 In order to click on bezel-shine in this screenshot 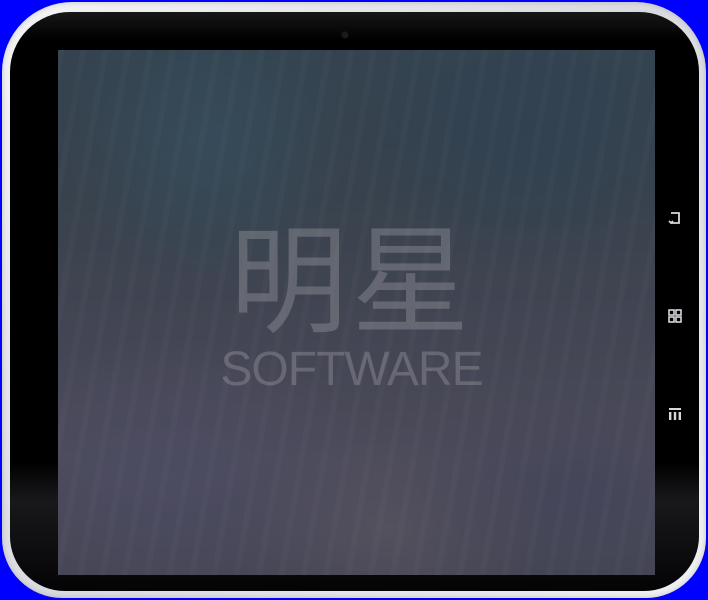, I will do `click(354, 26)`.